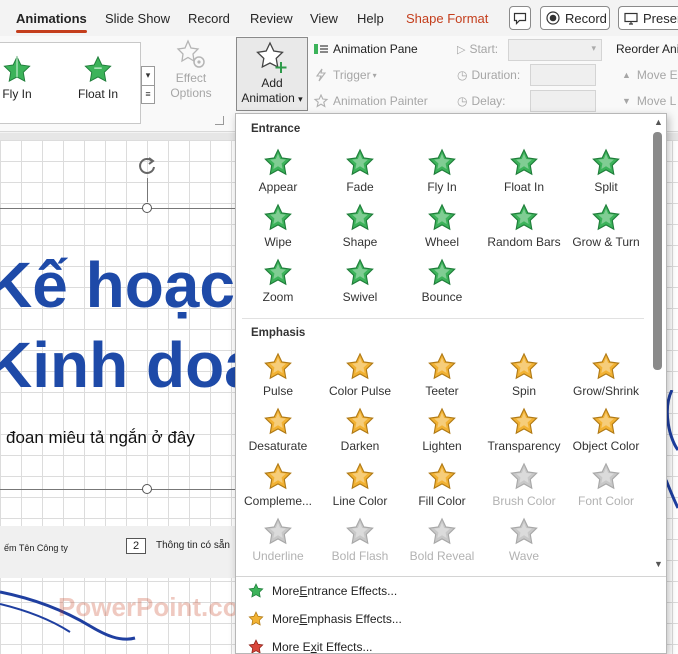  What do you see at coordinates (278, 171) in the screenshot?
I see `effect-appear: Appear` at bounding box center [278, 171].